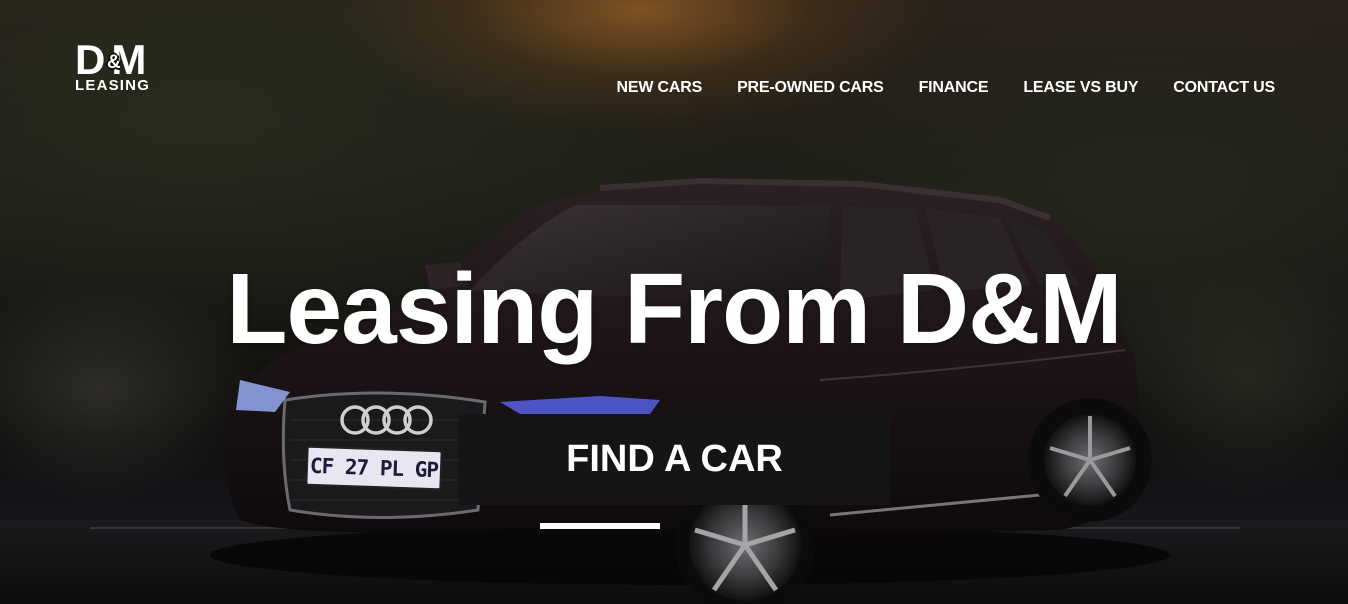 Image resolution: width=1348 pixels, height=604 pixels. What do you see at coordinates (113, 85) in the screenshot?
I see `logo-subtitle: LEASING` at bounding box center [113, 85].